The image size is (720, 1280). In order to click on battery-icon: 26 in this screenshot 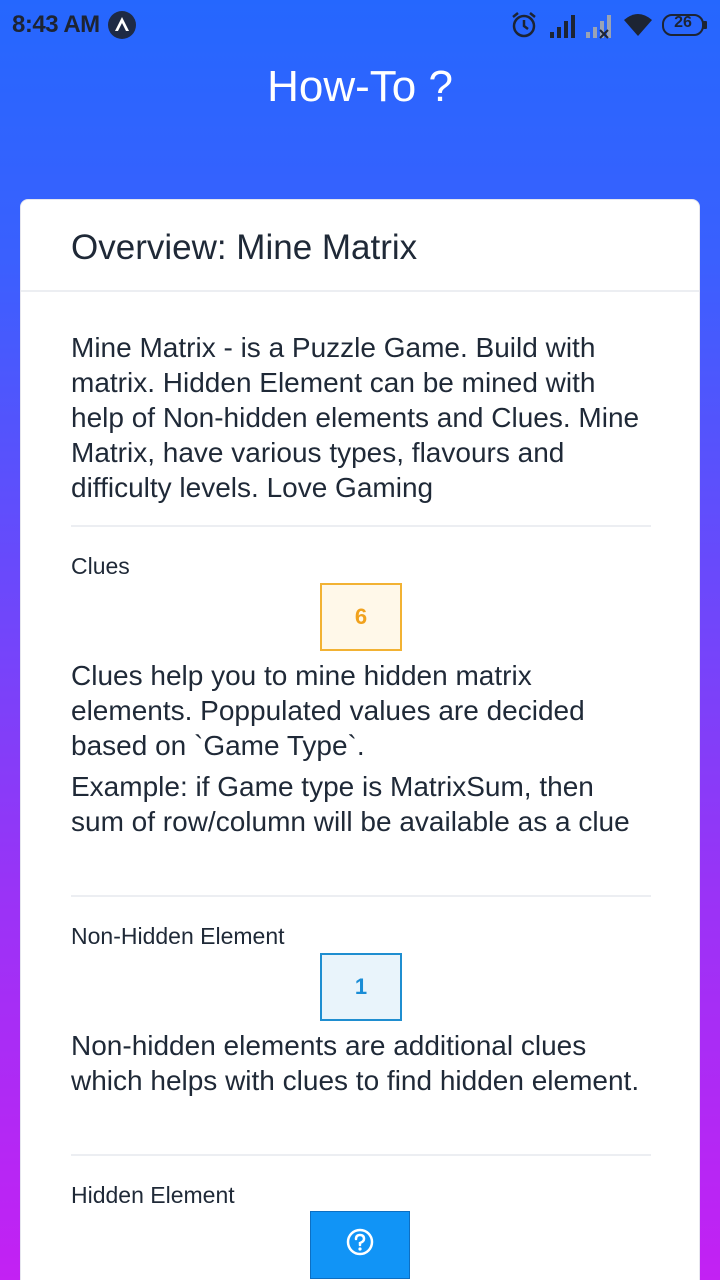, I will do `click(685, 28)`.